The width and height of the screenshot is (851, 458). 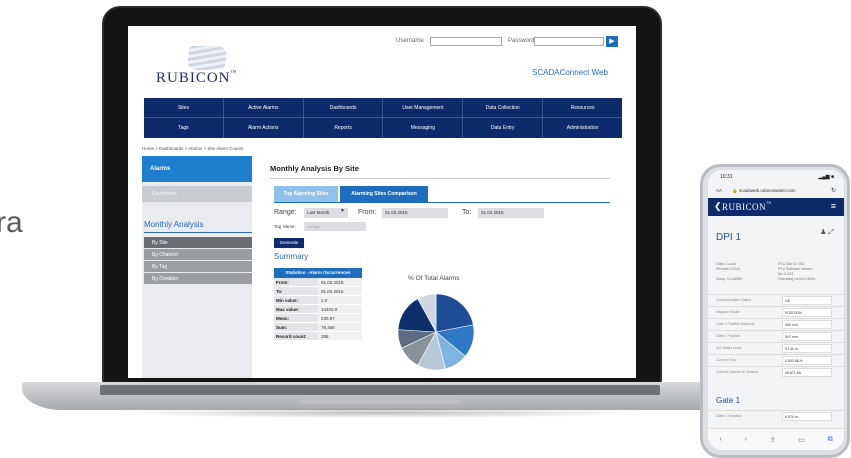 I want to click on user-expand-icon: ♟ ⤢, so click(x=827, y=232).